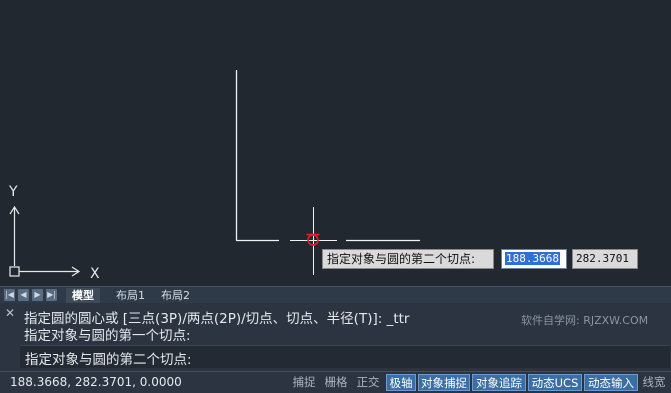 Image resolution: width=671 pixels, height=393 pixels. I want to click on polar-toggle: 极轴, so click(401, 382).